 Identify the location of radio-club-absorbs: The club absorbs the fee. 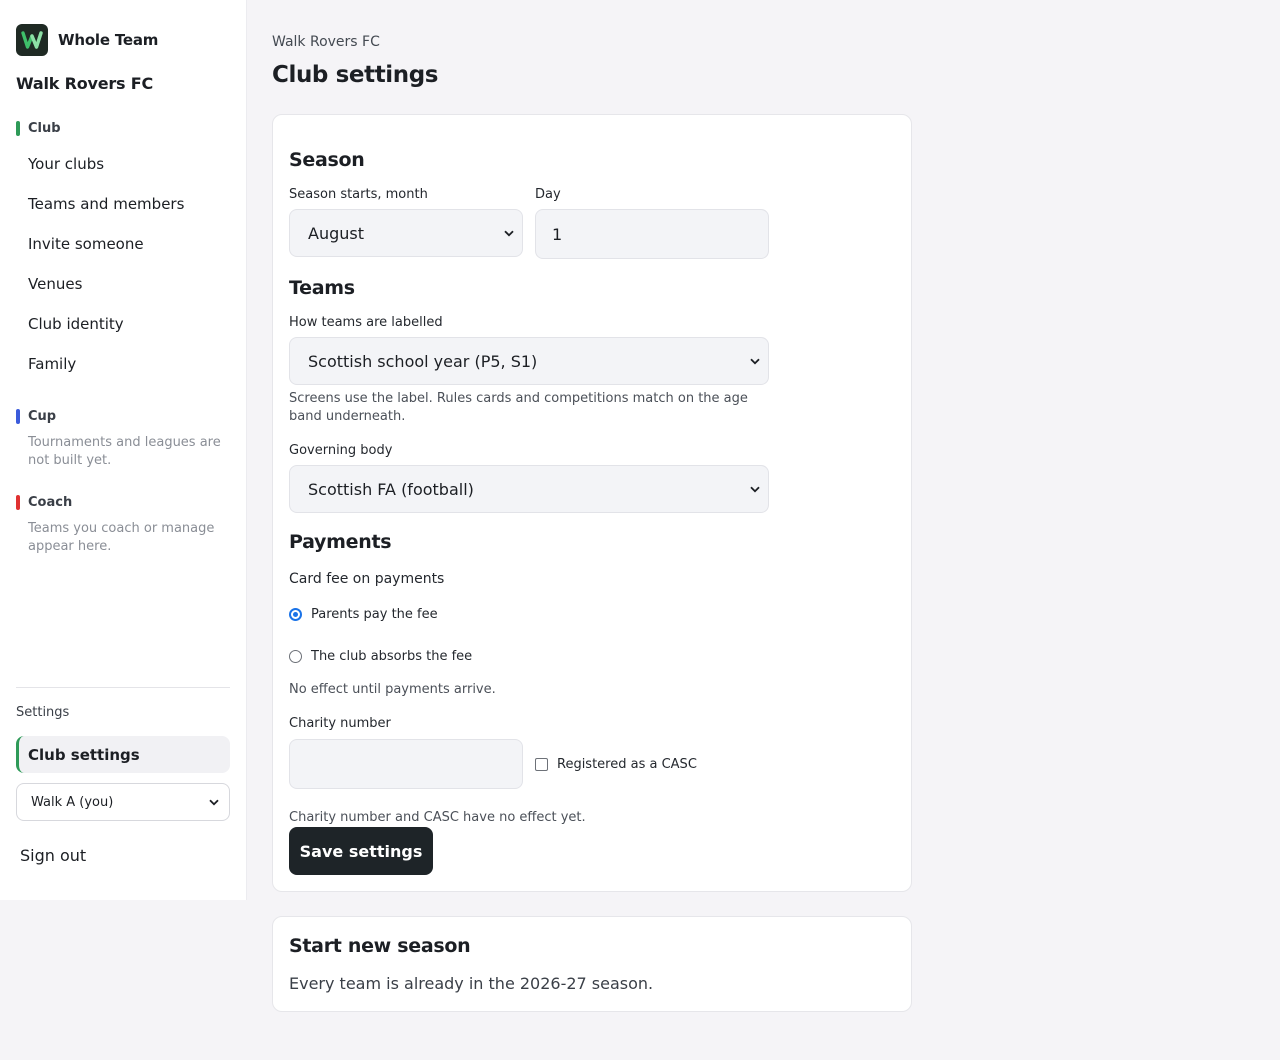
(380, 656).